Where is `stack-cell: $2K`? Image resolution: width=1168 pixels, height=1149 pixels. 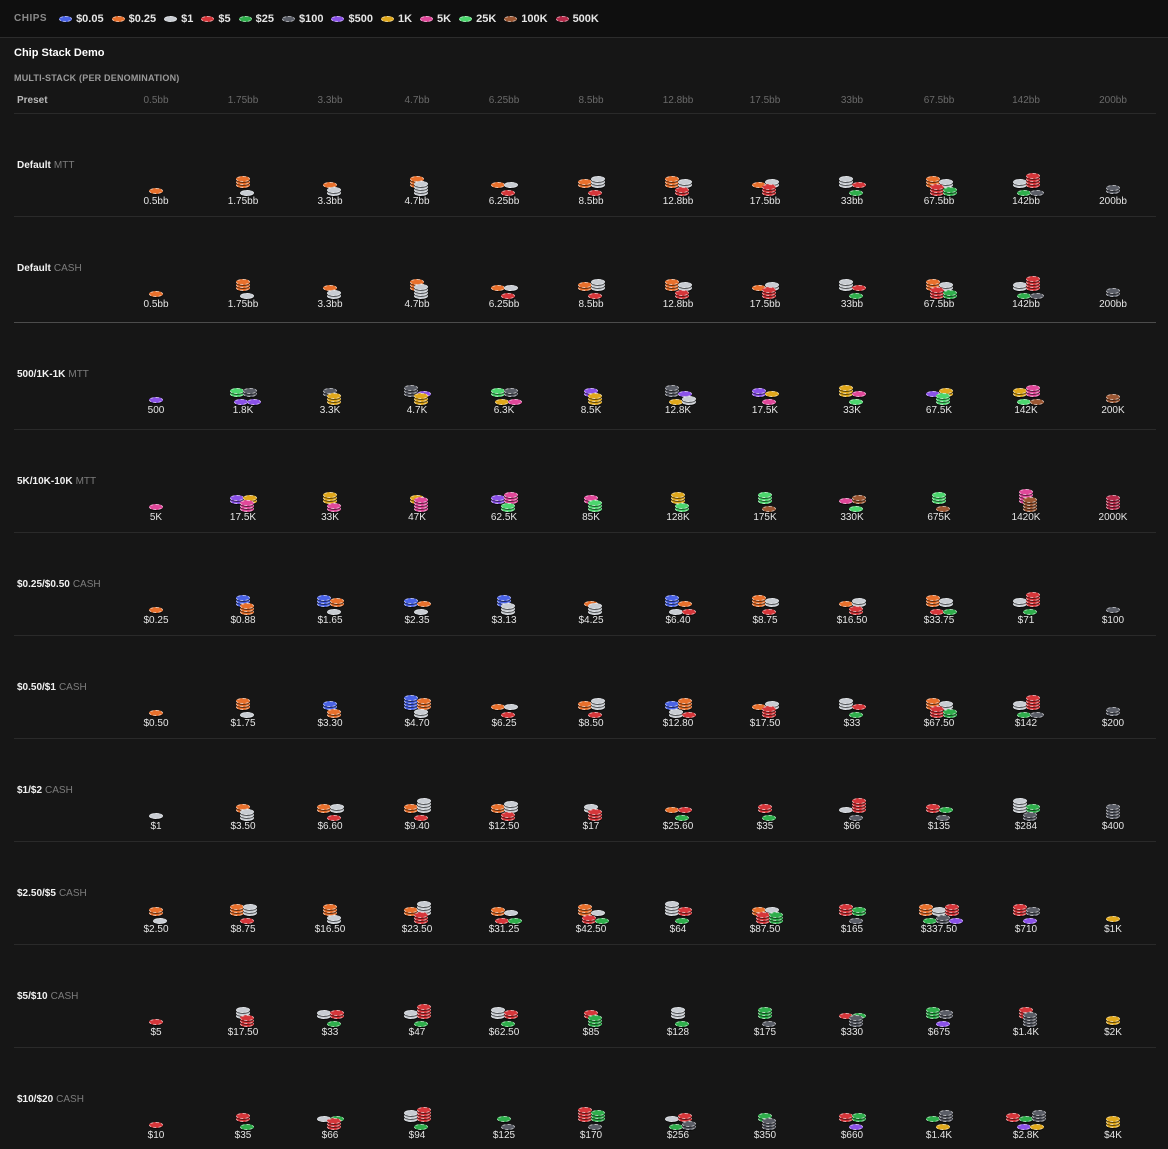
stack-cell: $2K is located at coordinates (1113, 1015).